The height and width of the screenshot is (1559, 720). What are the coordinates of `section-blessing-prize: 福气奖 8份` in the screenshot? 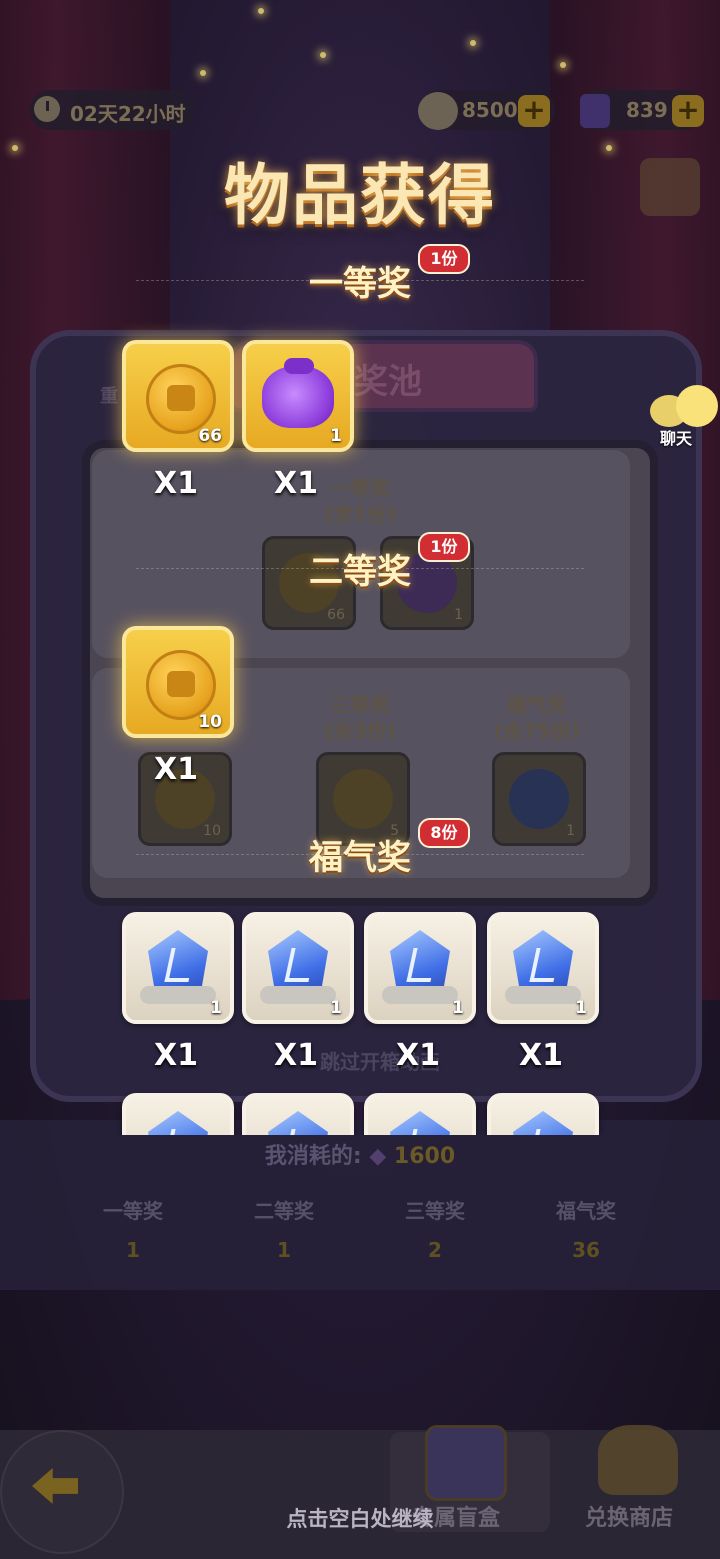 It's located at (360, 865).